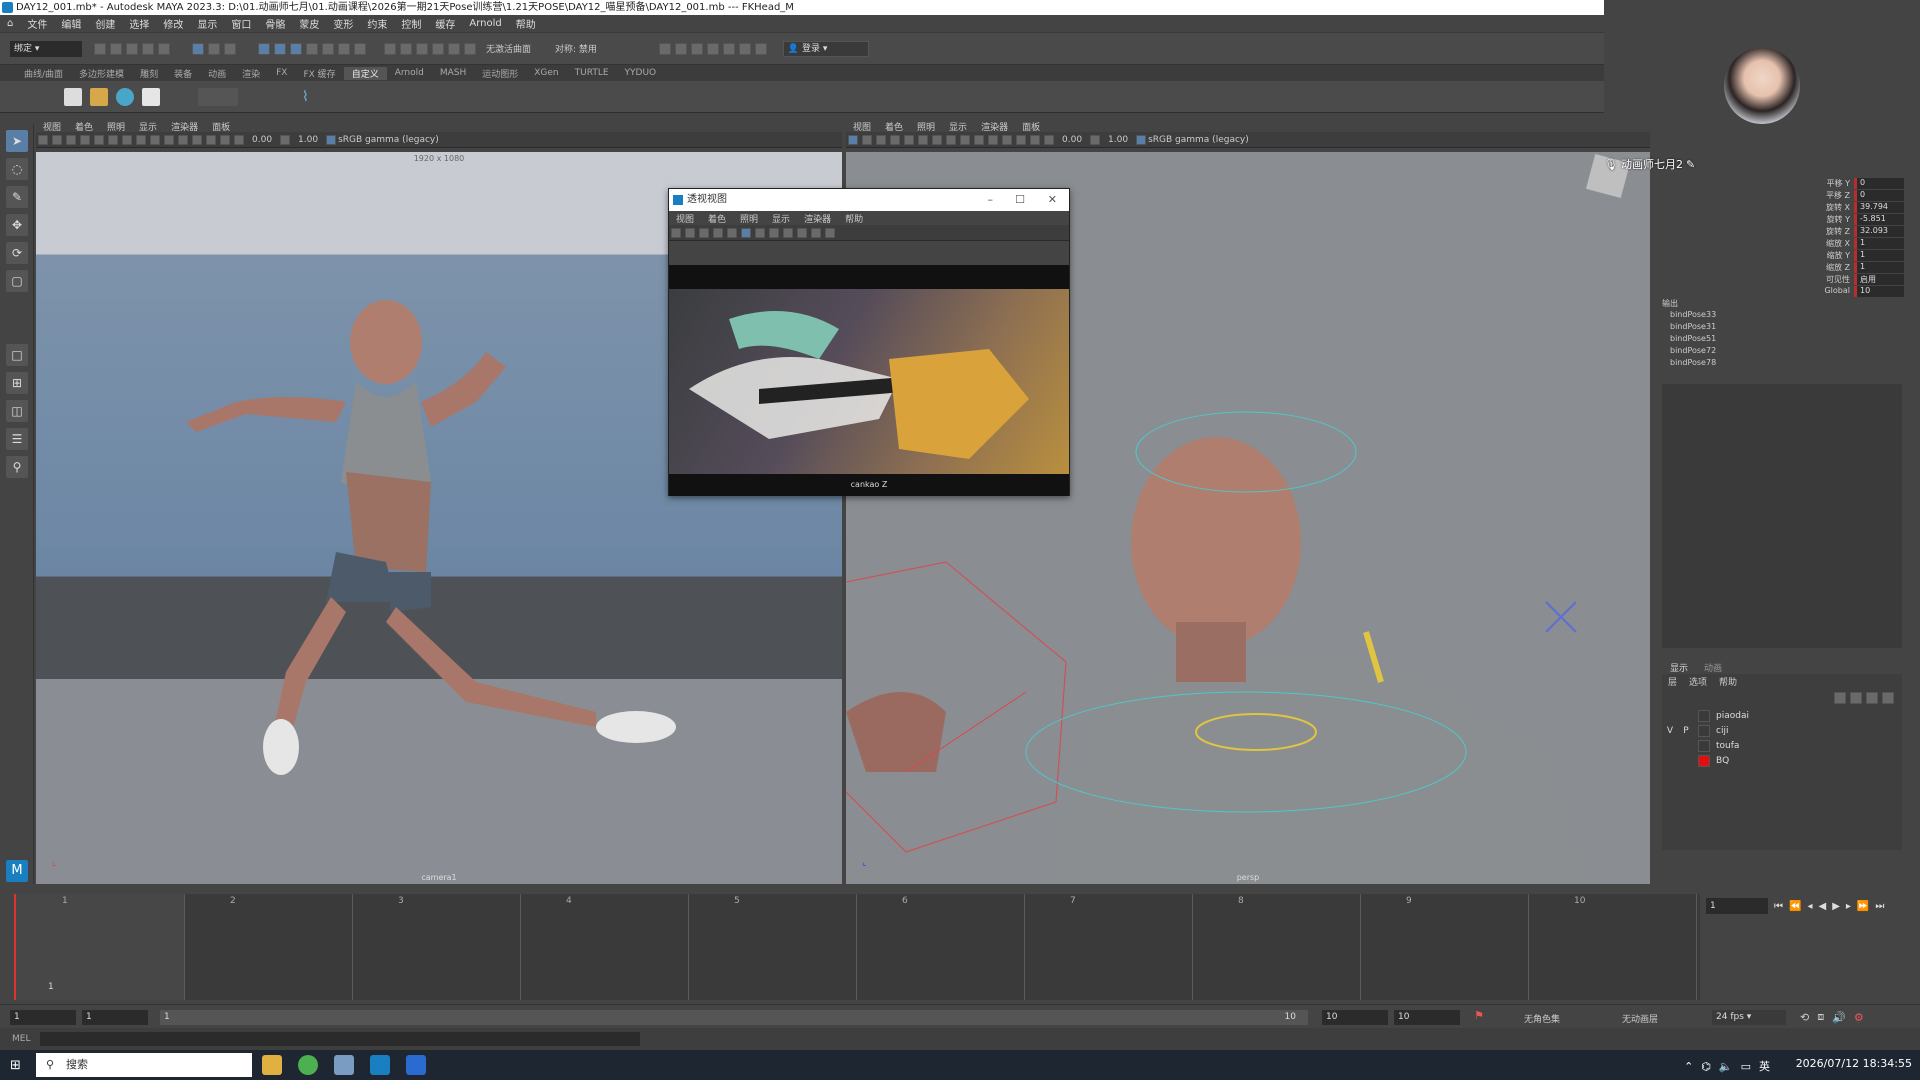  Describe the element at coordinates (1809, 906) in the screenshot. I see `step-back-icon: ◂` at that location.